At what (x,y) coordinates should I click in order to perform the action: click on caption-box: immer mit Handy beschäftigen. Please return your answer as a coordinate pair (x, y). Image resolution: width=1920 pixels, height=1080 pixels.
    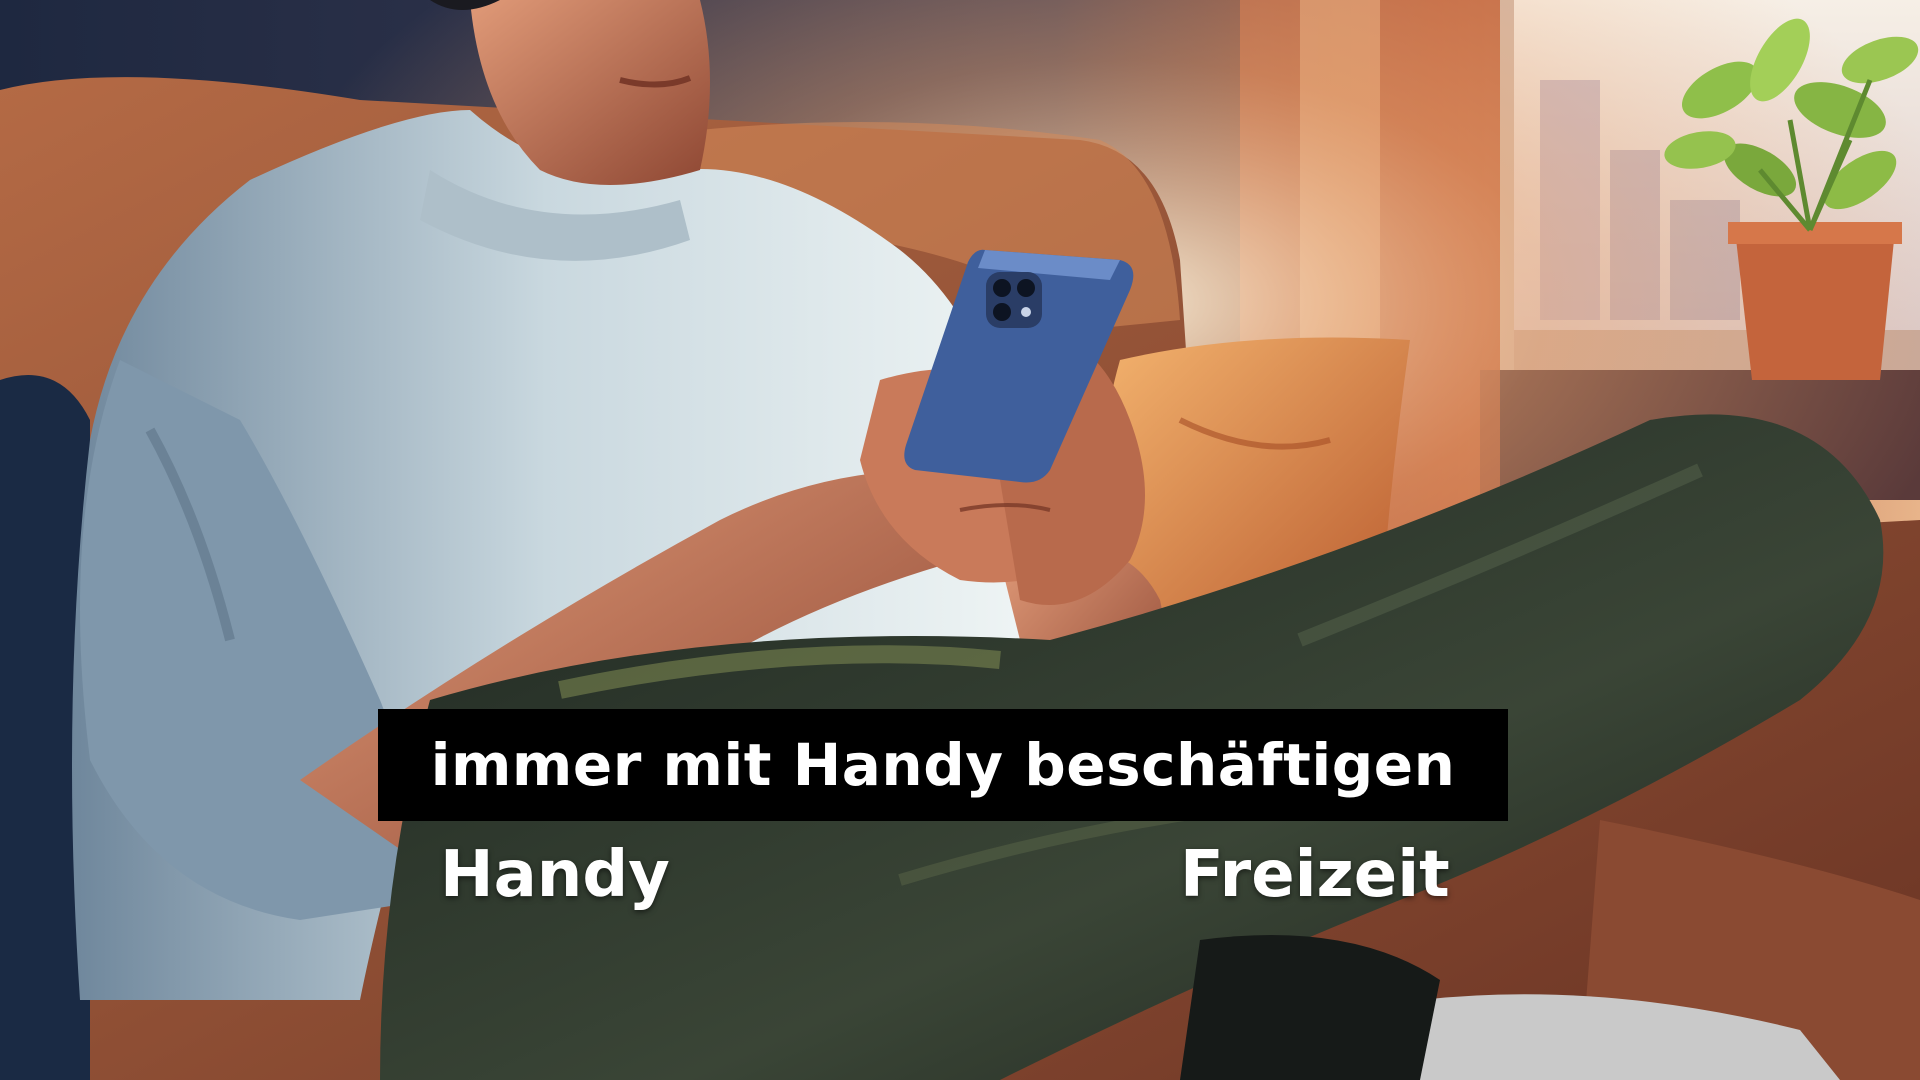
    Looking at the image, I should click on (943, 765).